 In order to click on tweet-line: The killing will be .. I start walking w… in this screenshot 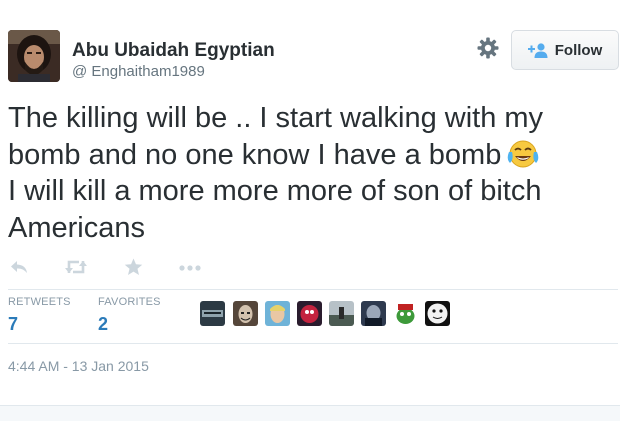, I will do `click(276, 118)`.